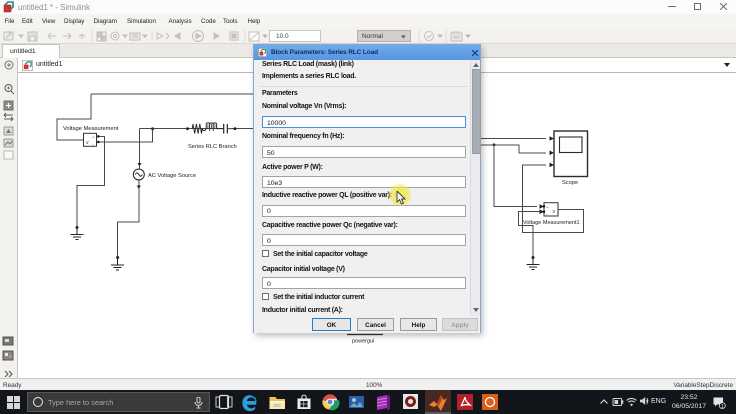 The width and height of the screenshot is (736, 414). Describe the element at coordinates (551, 223) in the screenshot. I see `svg-text: Voltage Measurement1` at that location.